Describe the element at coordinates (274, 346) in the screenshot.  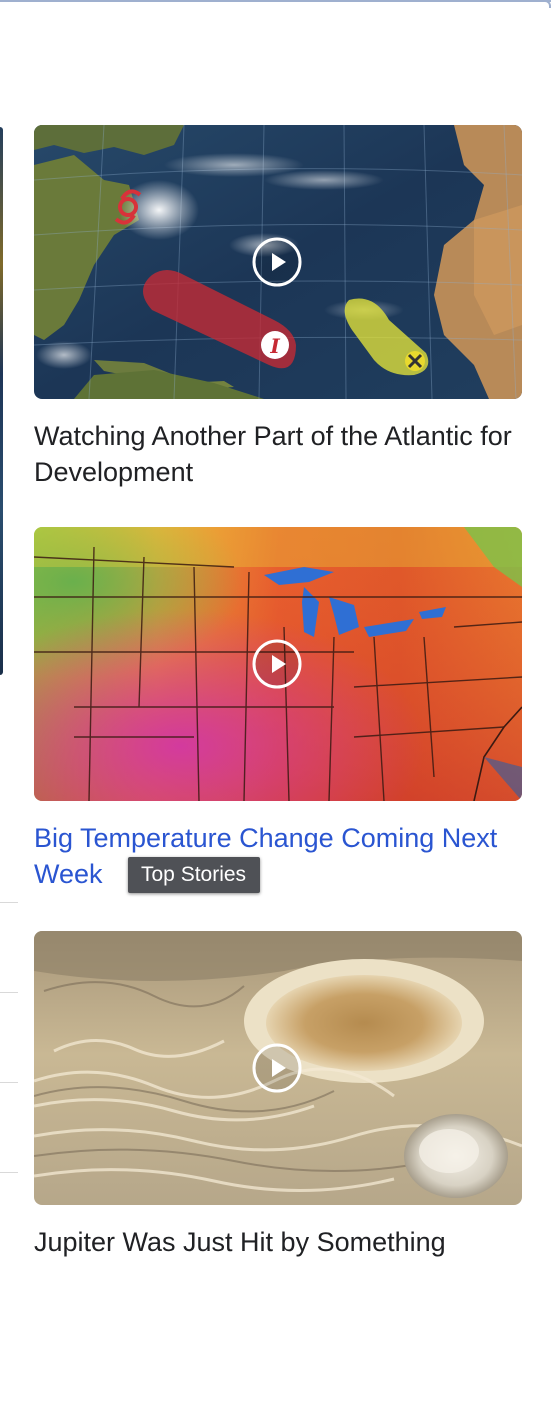
I see `svg-text: I` at that location.